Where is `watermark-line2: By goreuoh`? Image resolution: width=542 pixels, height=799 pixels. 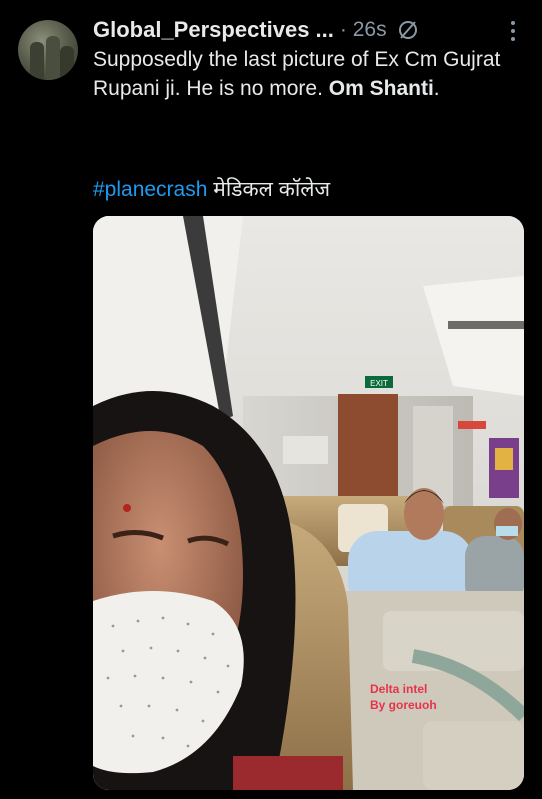 watermark-line2: By goreuoh is located at coordinates (403, 705).